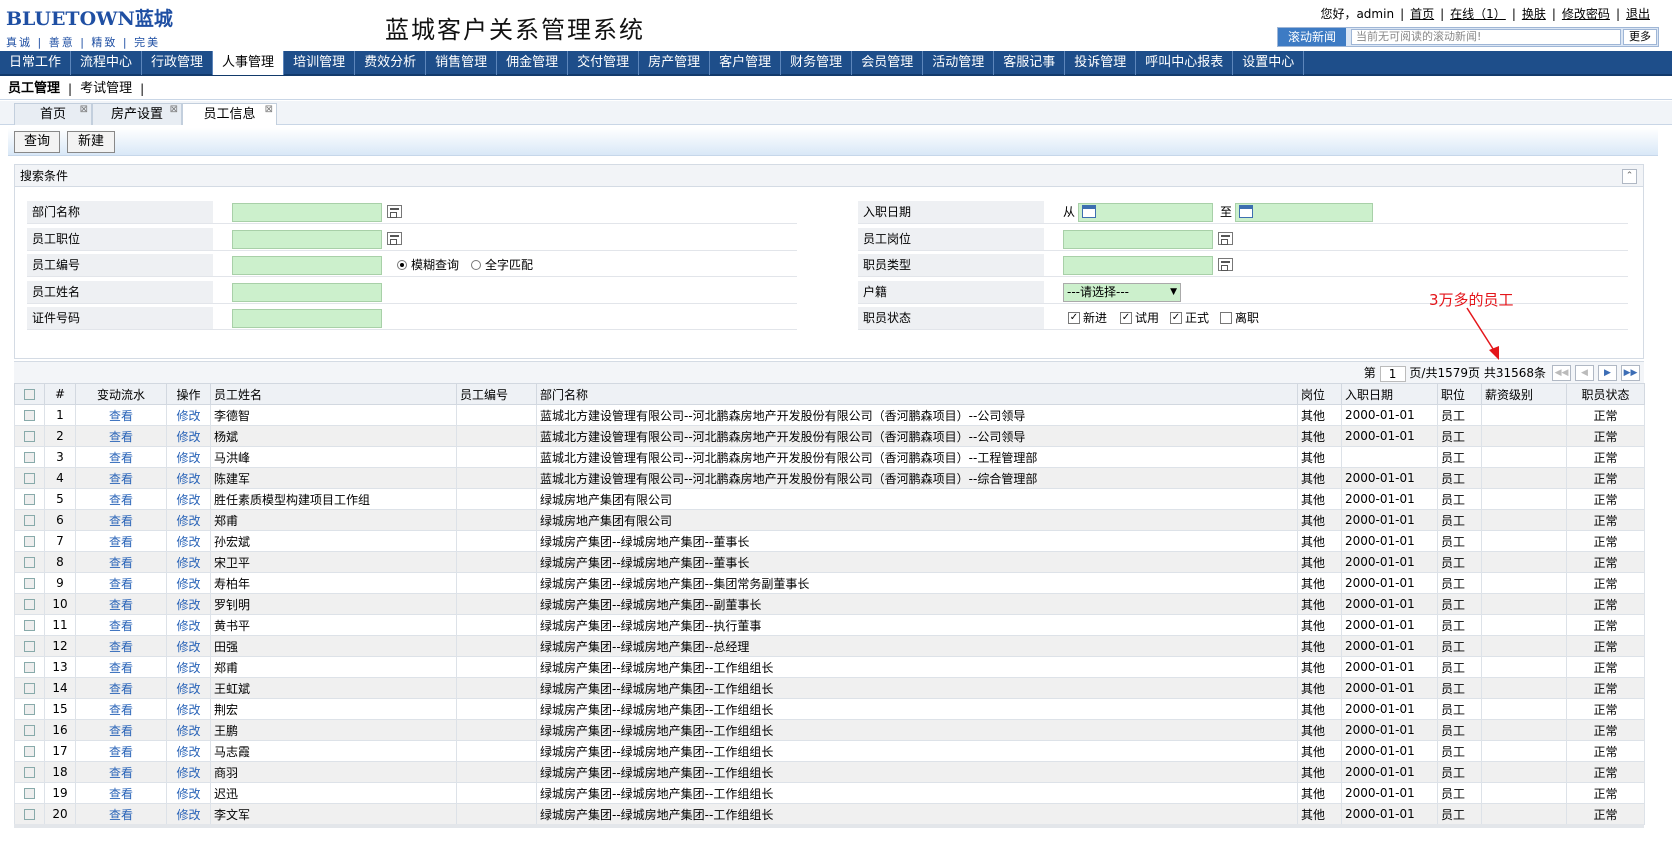 The image size is (1672, 853). What do you see at coordinates (1074, 318) in the screenshot?
I see `status-new-checkbox: ✓` at bounding box center [1074, 318].